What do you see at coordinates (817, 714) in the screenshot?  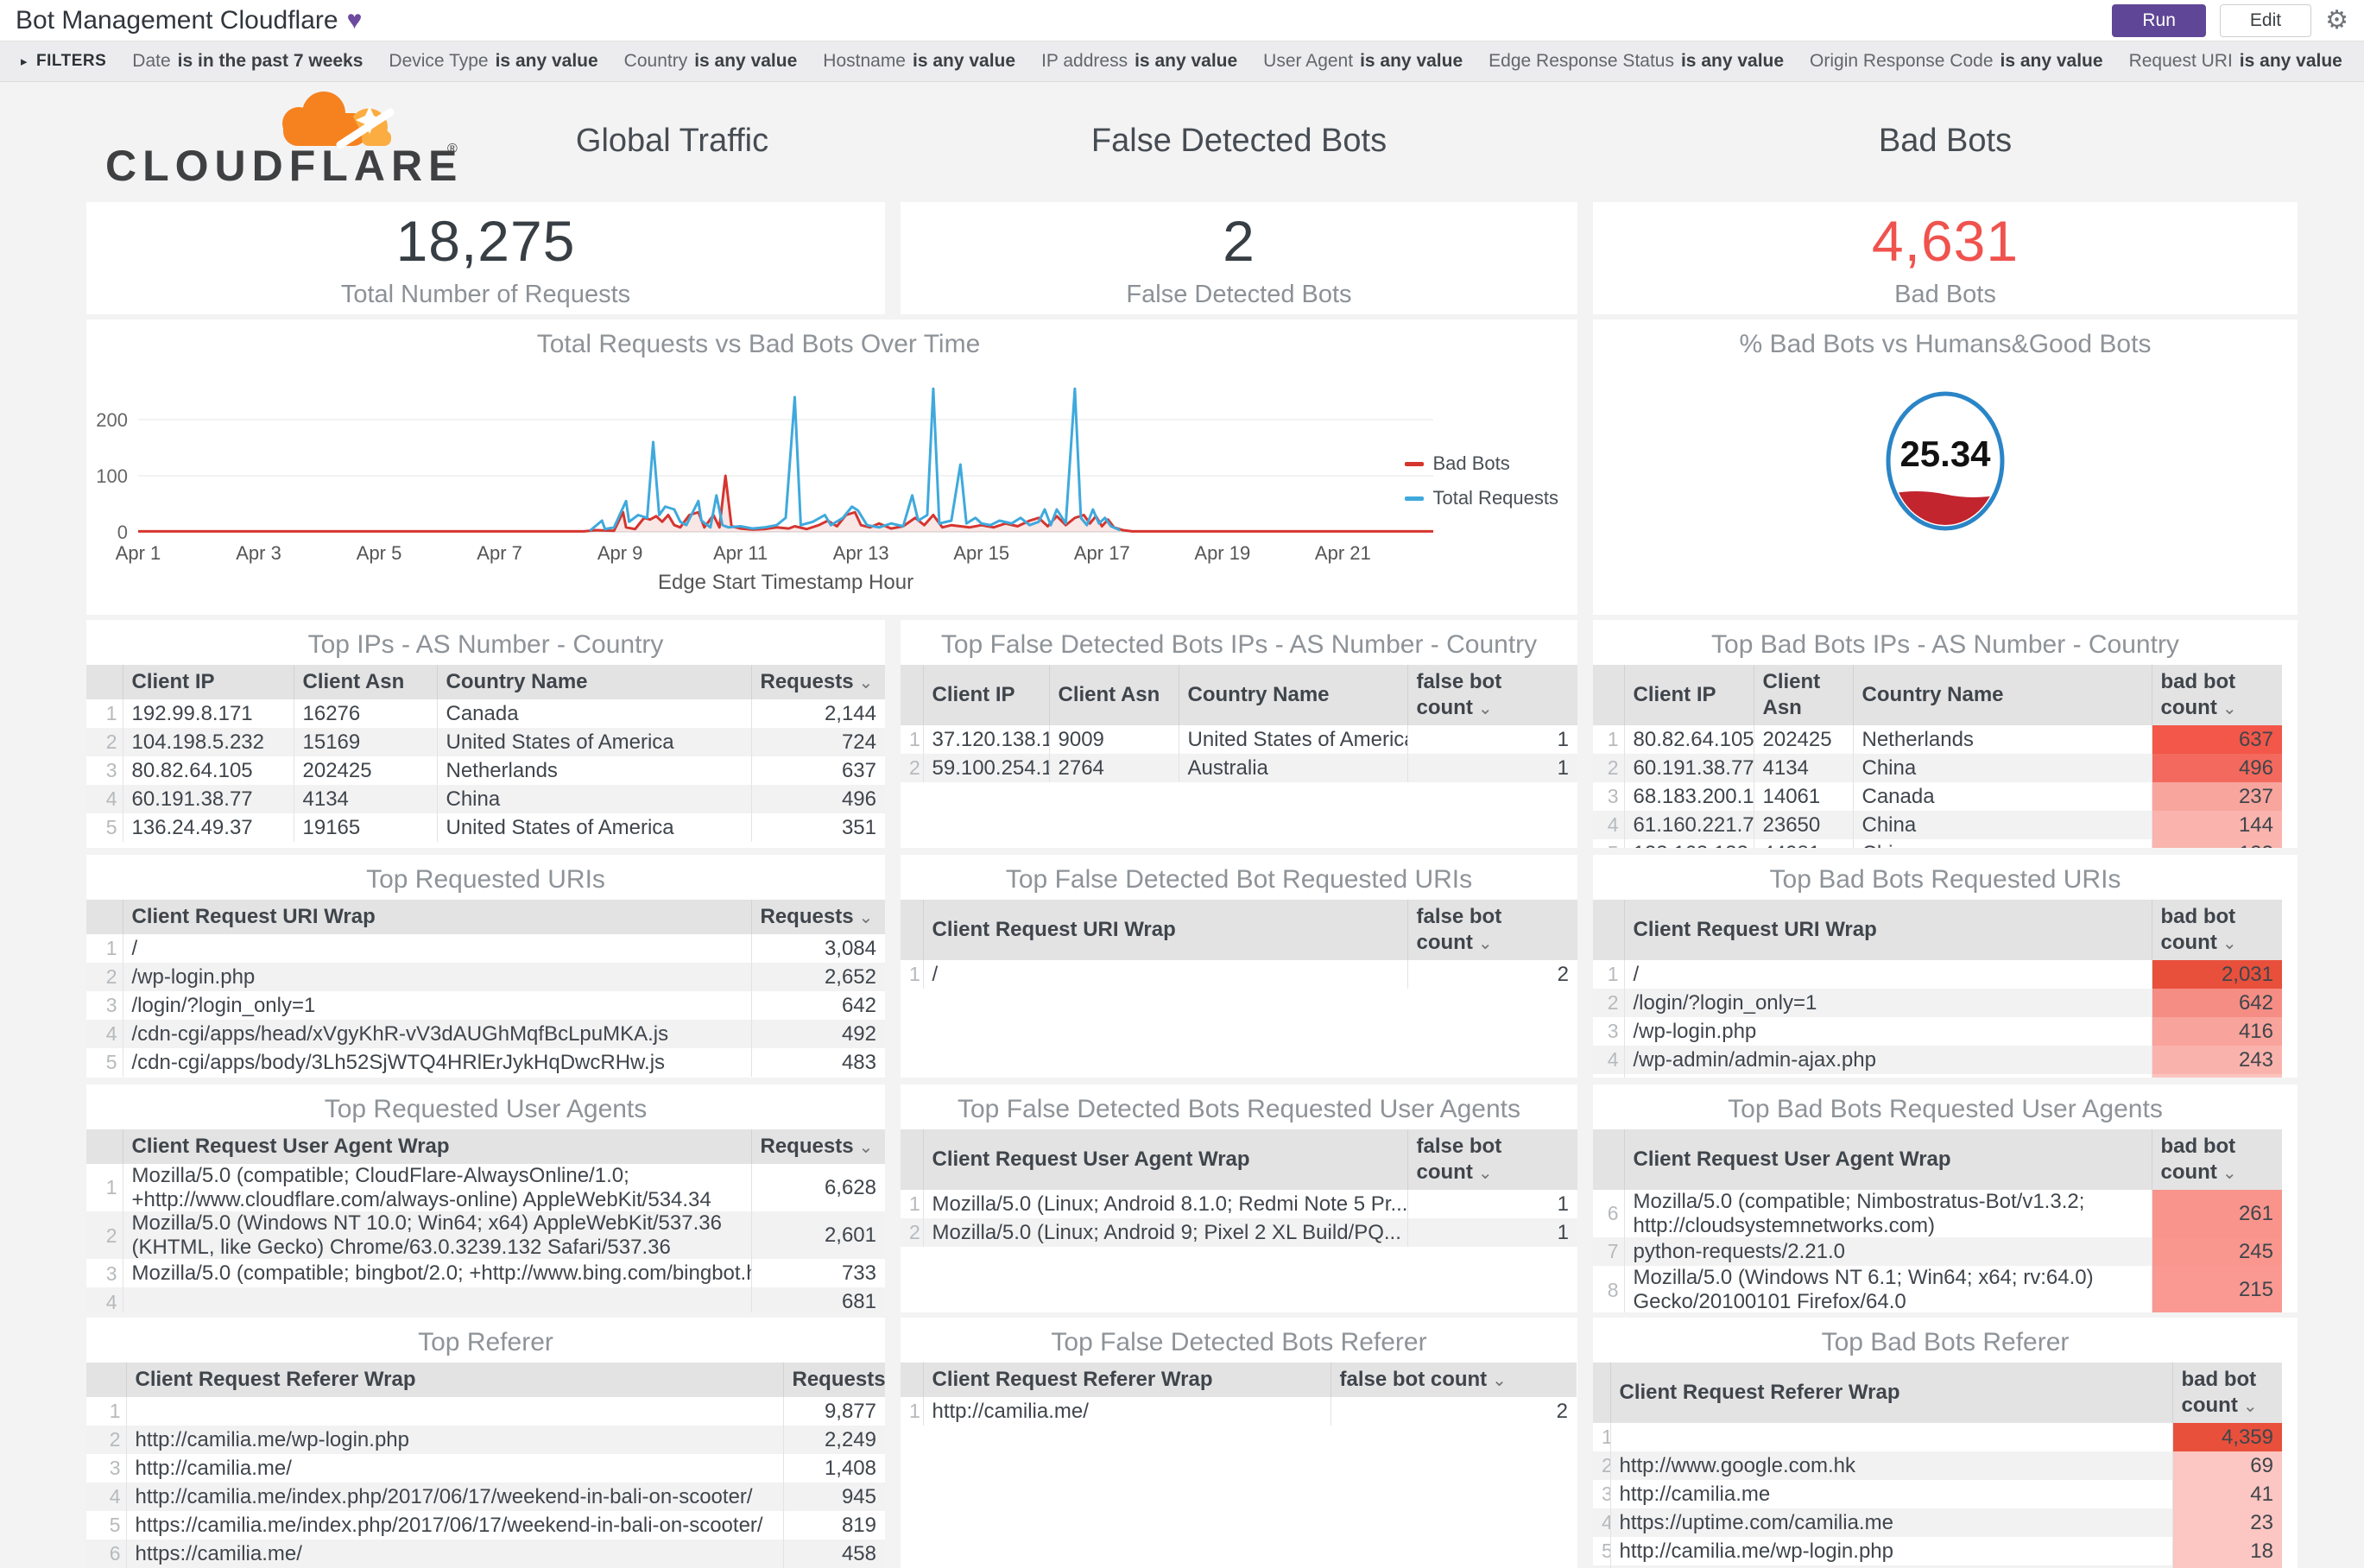 I see `count-cell: 2,144` at bounding box center [817, 714].